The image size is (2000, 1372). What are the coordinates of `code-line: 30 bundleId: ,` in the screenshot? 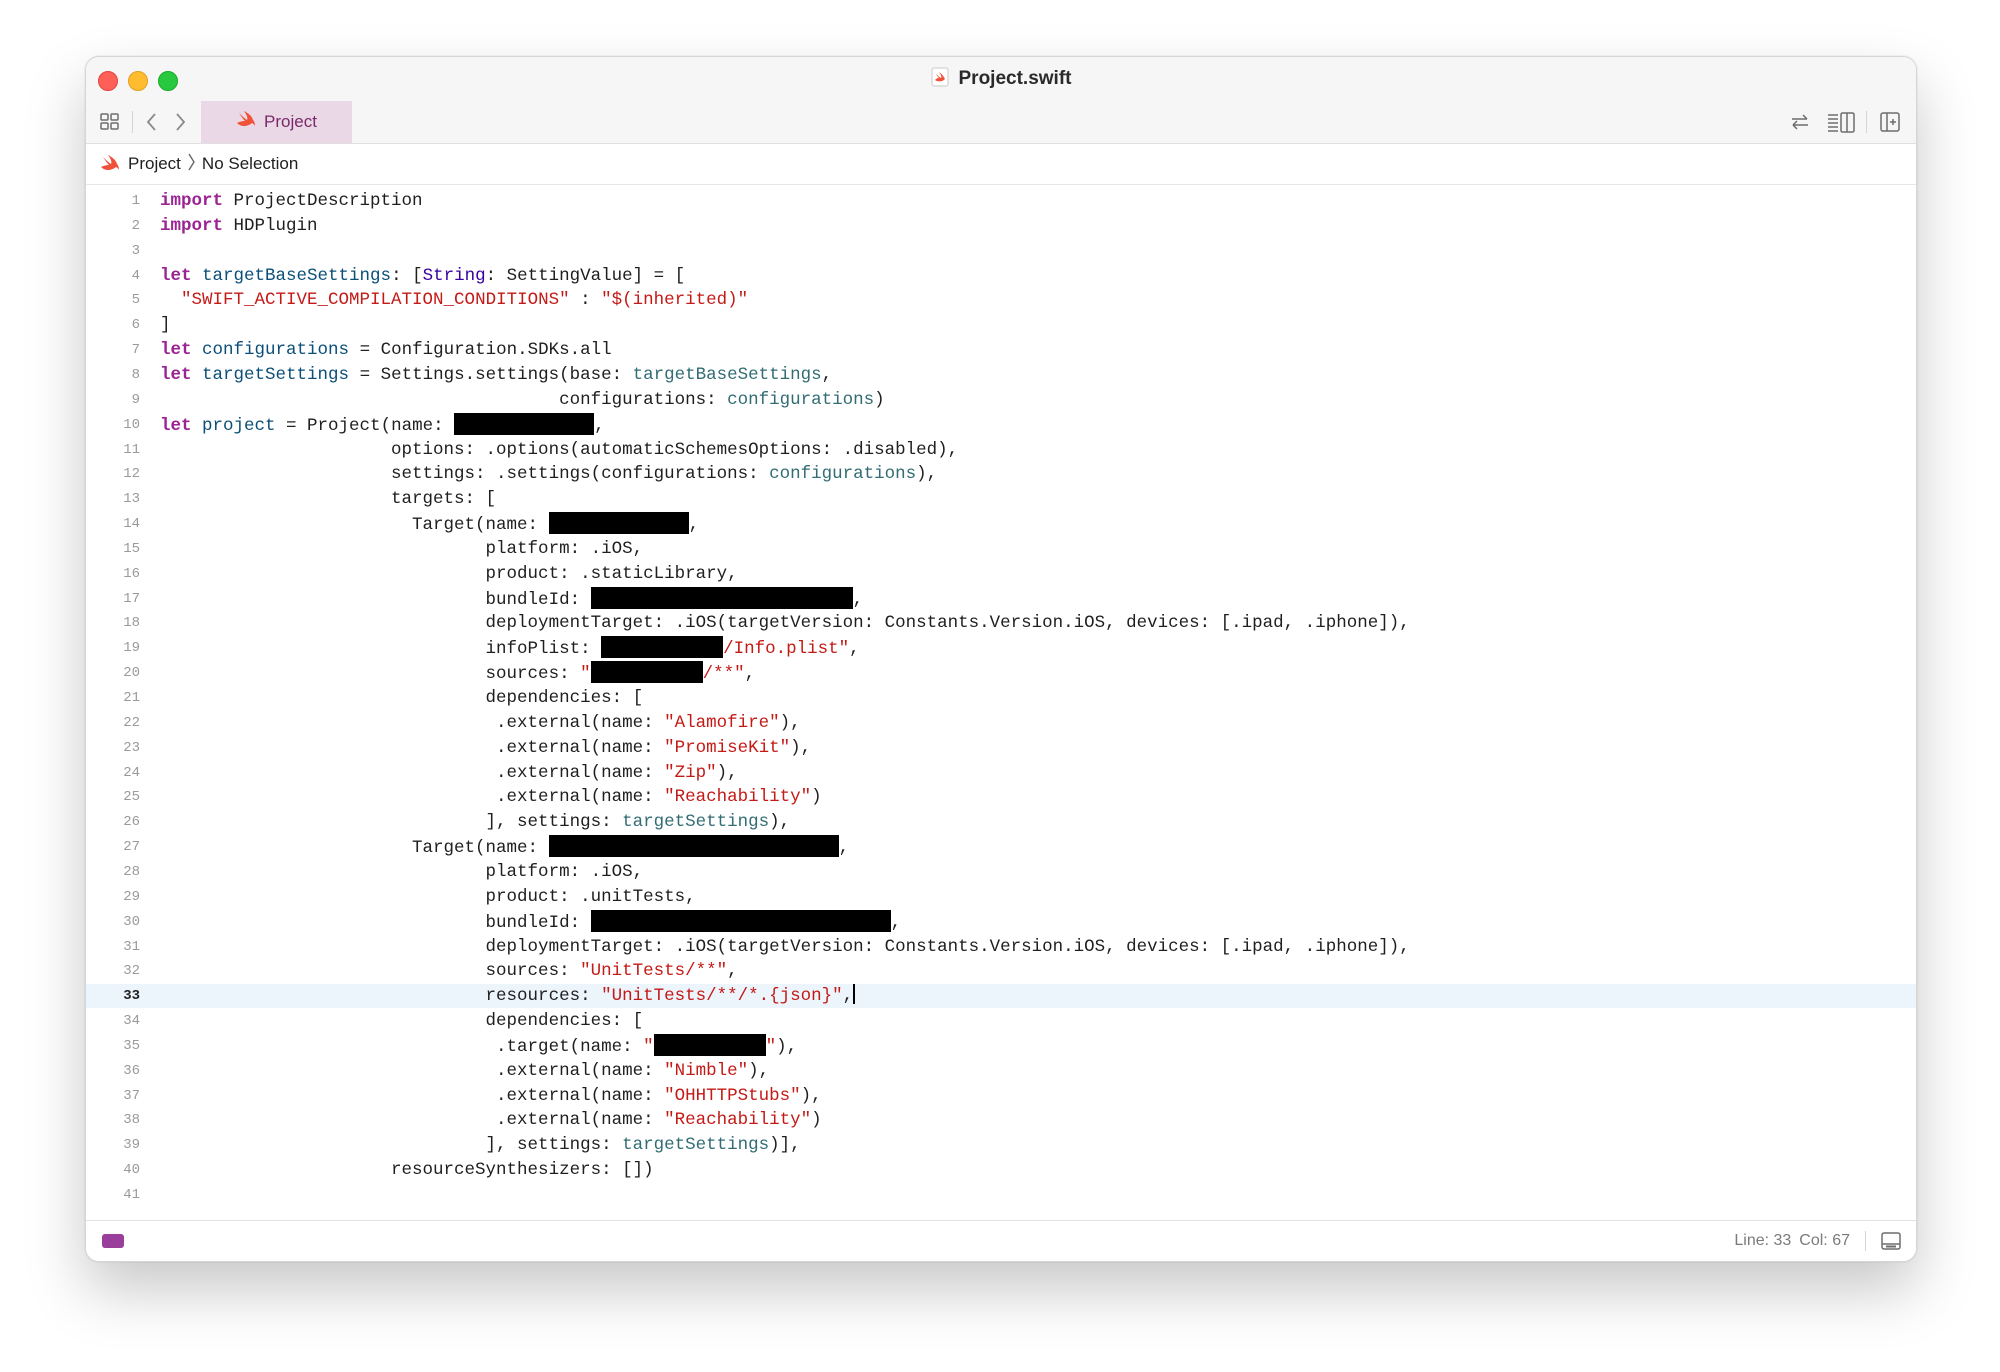 It's located at (1001, 921).